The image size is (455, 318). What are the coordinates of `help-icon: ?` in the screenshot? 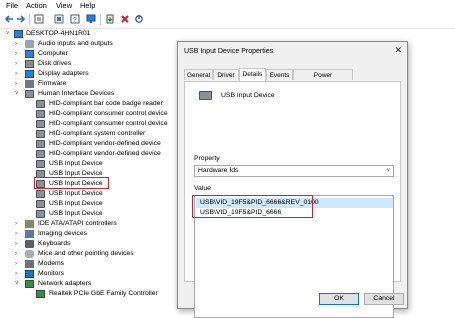 It's located at (75, 19).